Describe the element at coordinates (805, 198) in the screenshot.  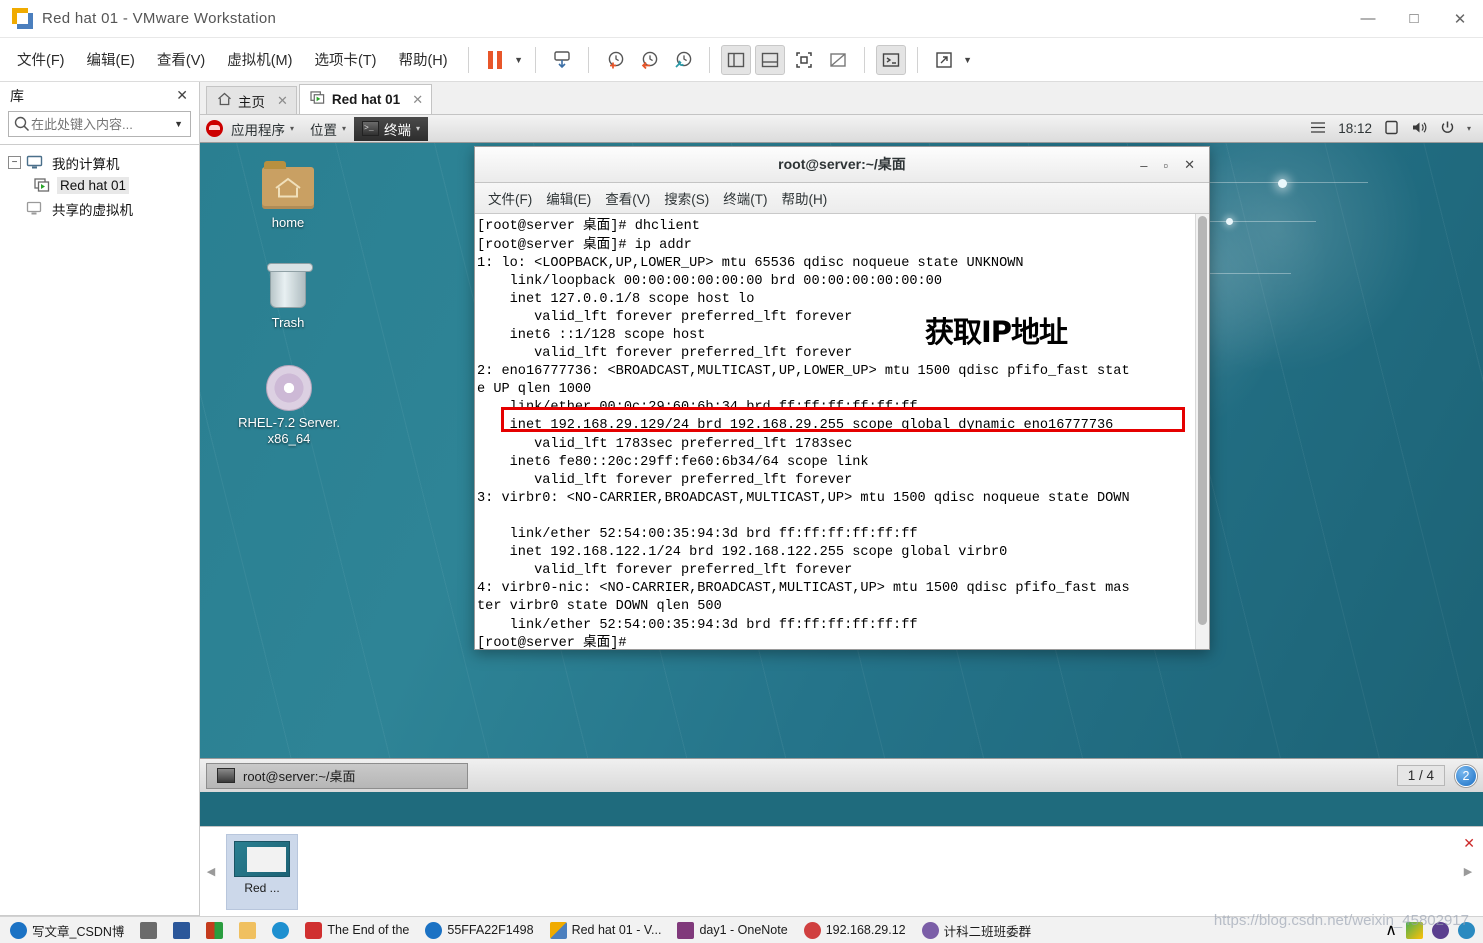
I see `terminal-menu-help: 帮助(H)` at that location.